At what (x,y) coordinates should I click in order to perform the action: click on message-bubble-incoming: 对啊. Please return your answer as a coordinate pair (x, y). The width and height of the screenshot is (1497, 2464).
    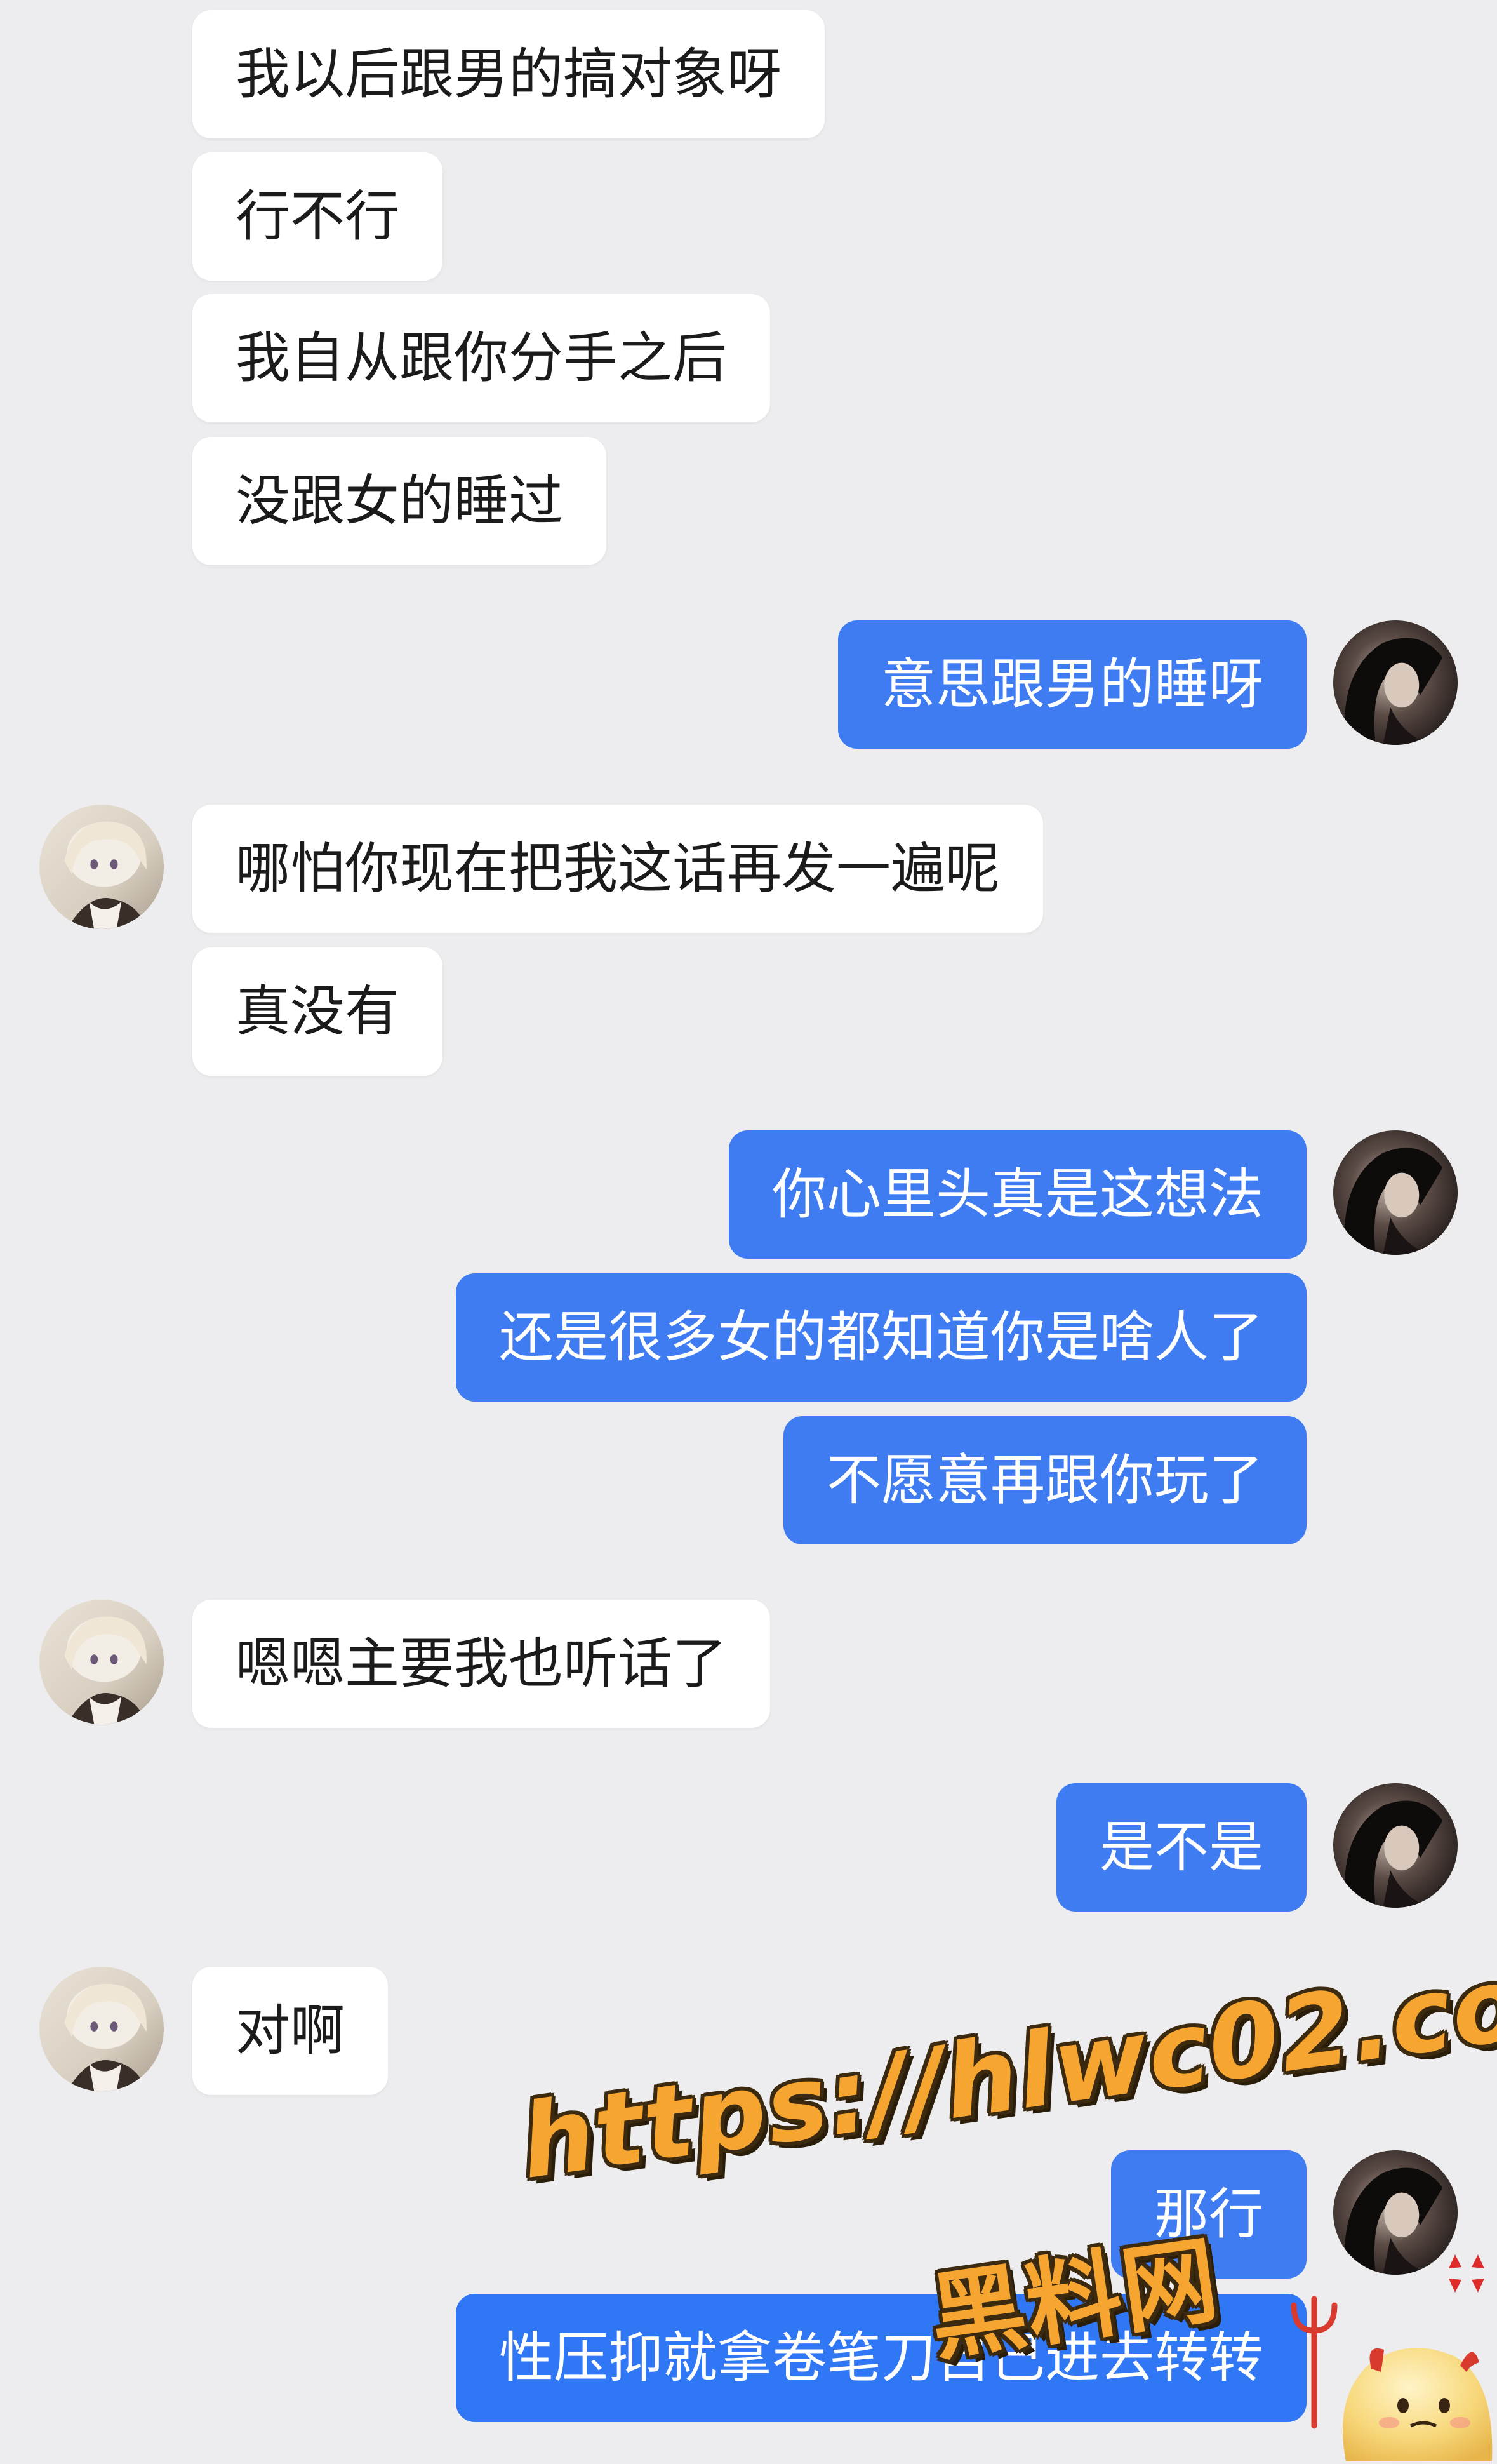
    Looking at the image, I should click on (290, 2031).